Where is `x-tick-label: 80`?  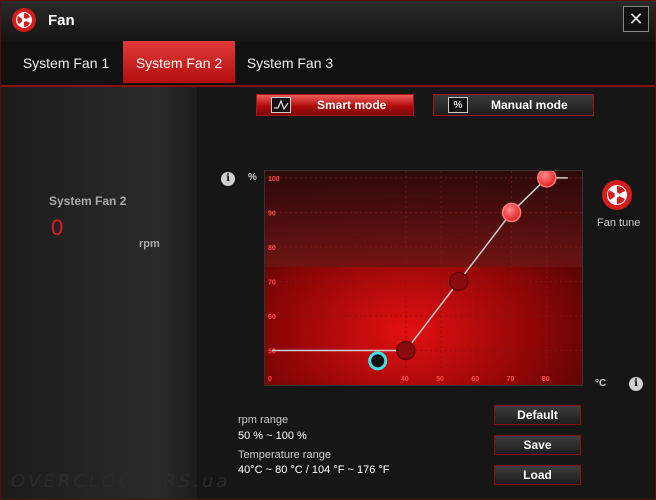 x-tick-label: 80 is located at coordinates (546, 379).